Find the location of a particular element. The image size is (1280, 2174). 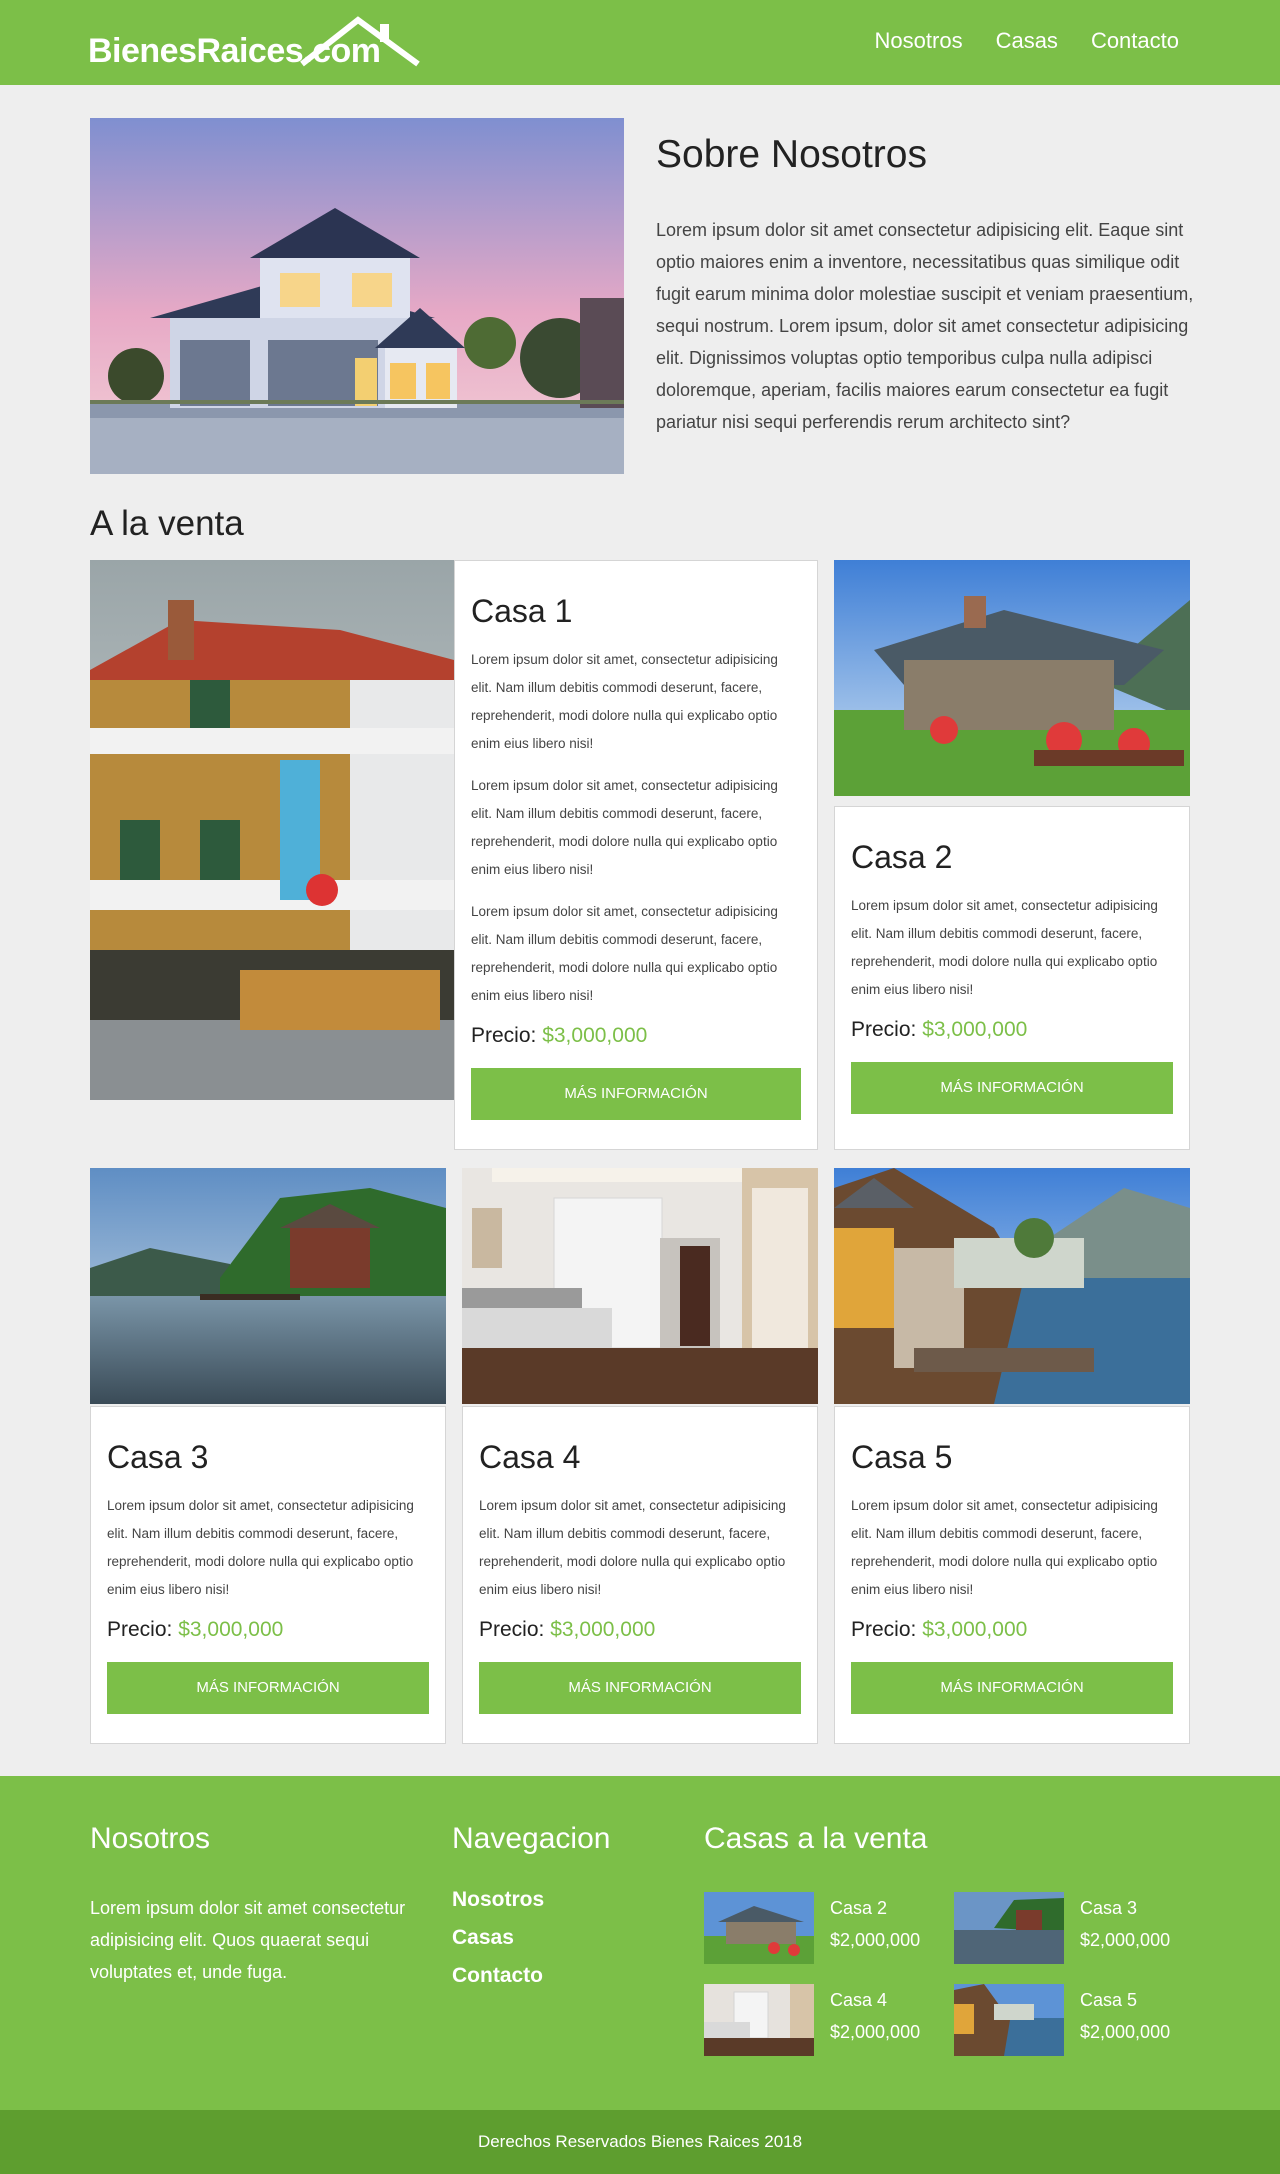

casa-1-info-button: MÁS INFORMACIÓN is located at coordinates (636, 1094).